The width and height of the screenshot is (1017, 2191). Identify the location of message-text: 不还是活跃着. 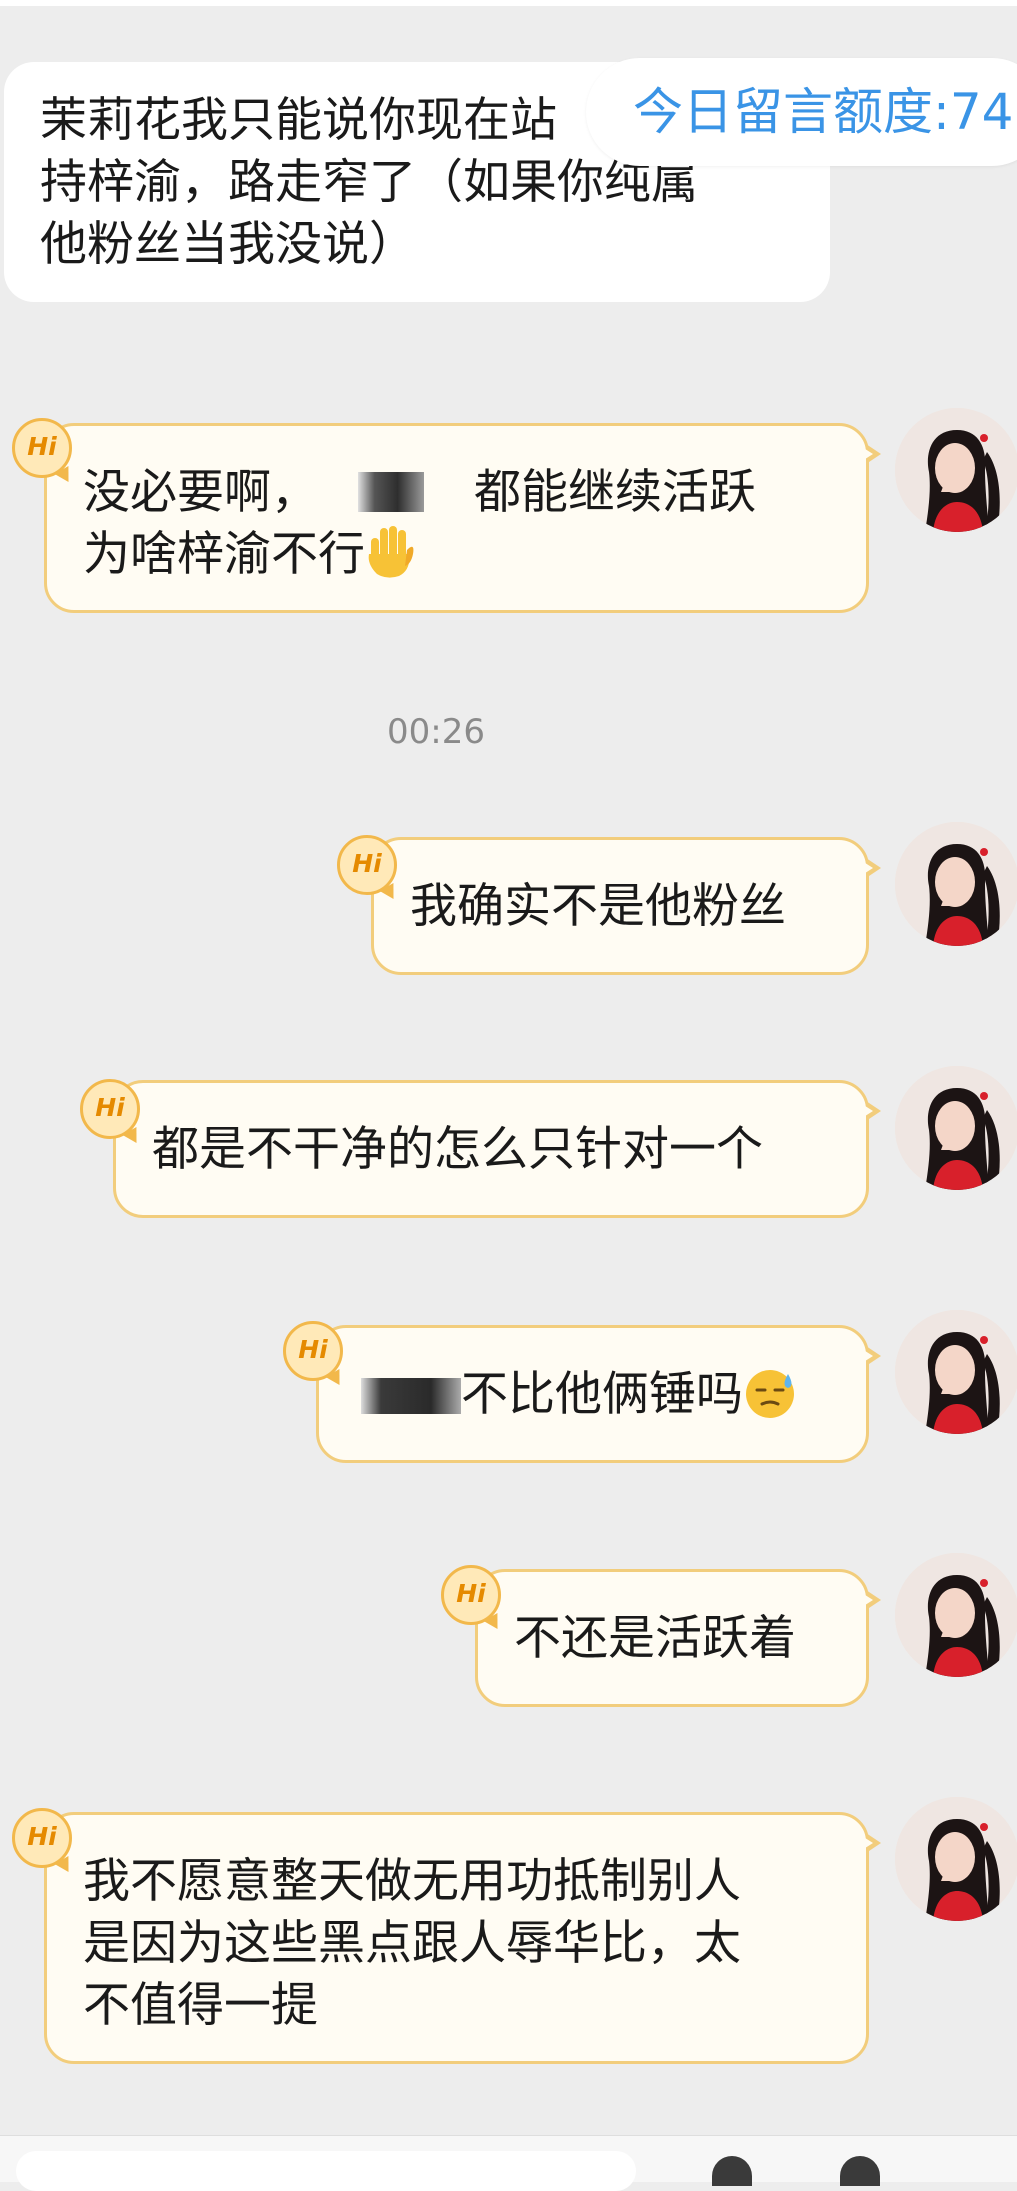
(655, 1638).